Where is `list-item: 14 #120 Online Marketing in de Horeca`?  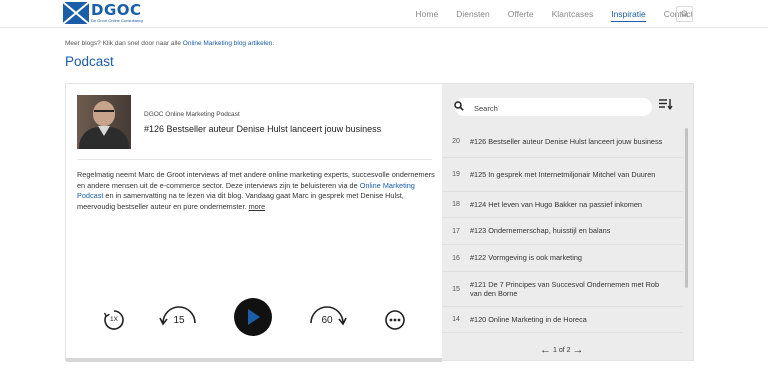 list-item: 14 #120 Online Marketing in de Horeca is located at coordinates (562, 320).